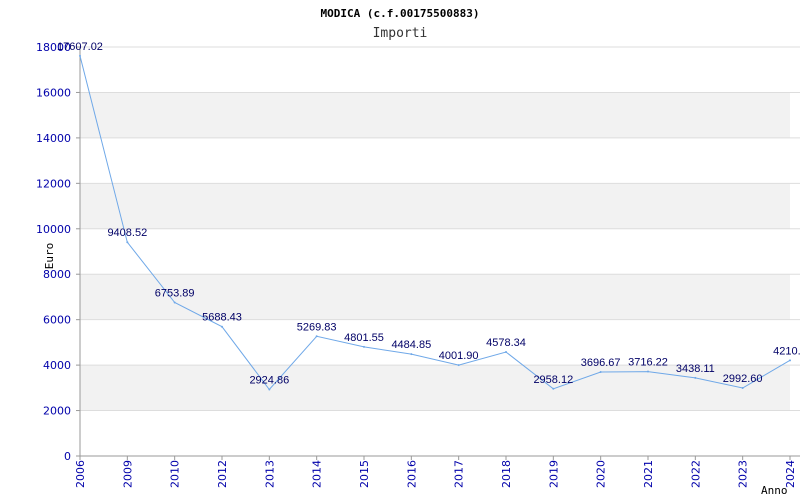 The width and height of the screenshot is (800, 500). What do you see at coordinates (175, 474) in the screenshot?
I see `x-tick-label: 2010` at bounding box center [175, 474].